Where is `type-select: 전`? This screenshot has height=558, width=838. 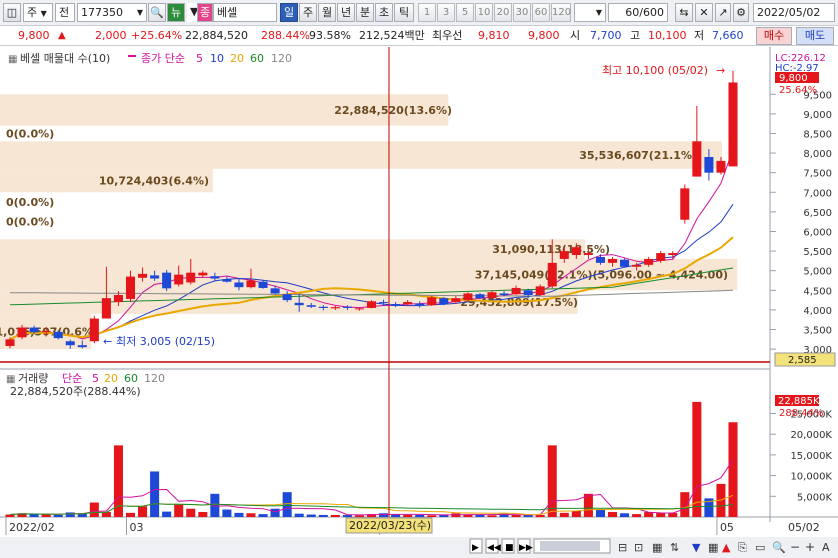
type-select: 전 is located at coordinates (65, 12).